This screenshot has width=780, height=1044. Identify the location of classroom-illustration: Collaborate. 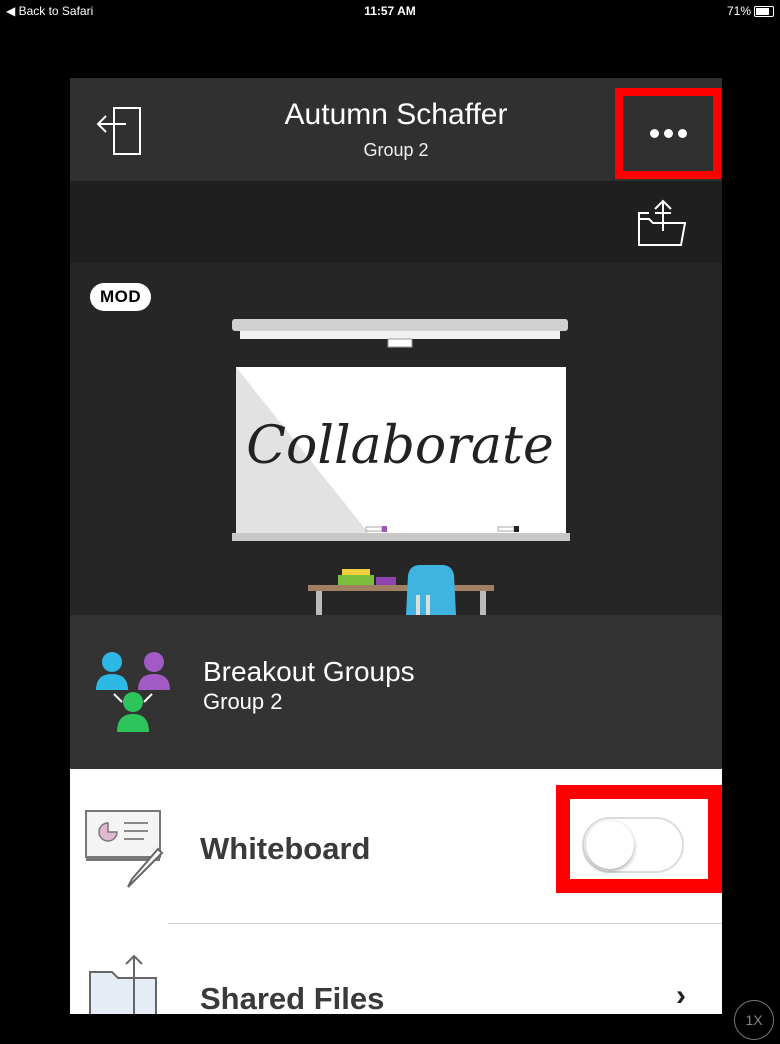
(401, 467).